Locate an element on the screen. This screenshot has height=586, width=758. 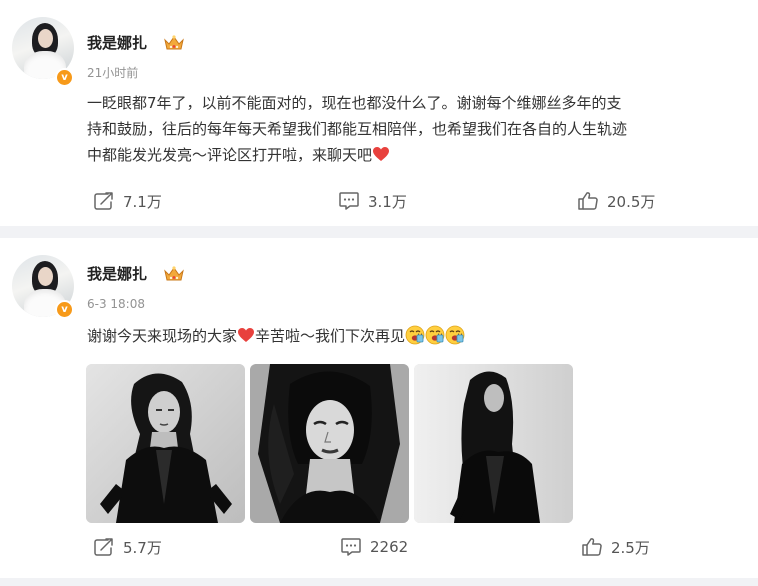
action-bar: 7.1万 3.1万 20.5万 is located at coordinates (379, 201).